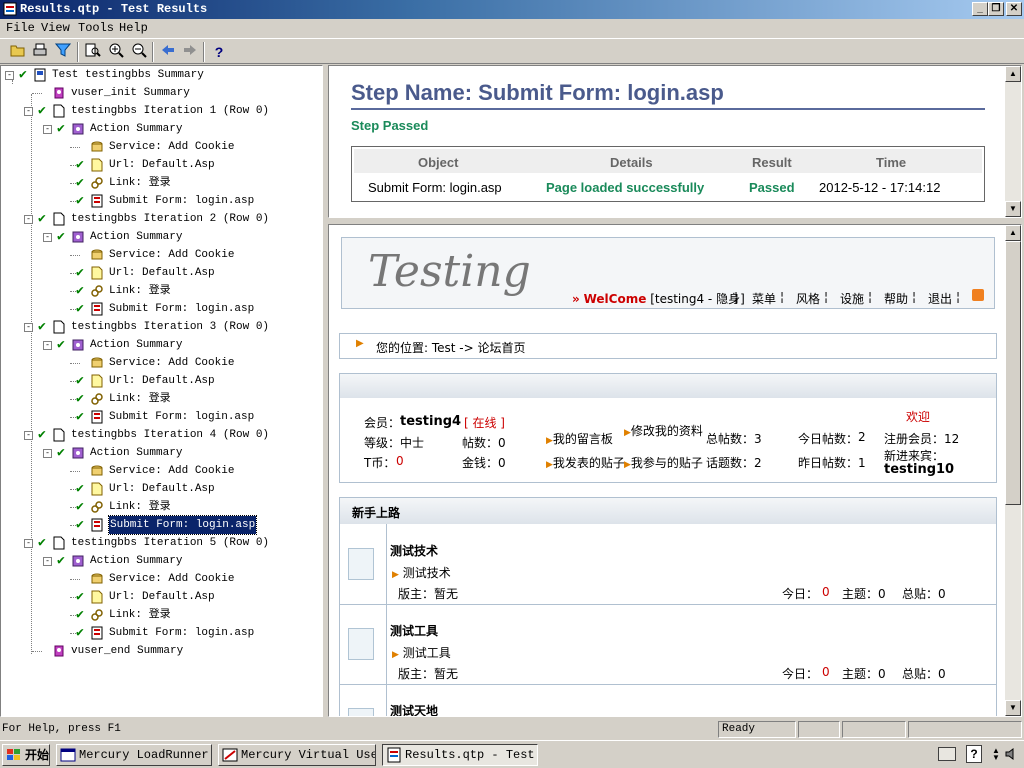 The width and height of the screenshot is (1024, 768). What do you see at coordinates (852, 298) in the screenshot?
I see `nav-link-settings: 设施` at bounding box center [852, 298].